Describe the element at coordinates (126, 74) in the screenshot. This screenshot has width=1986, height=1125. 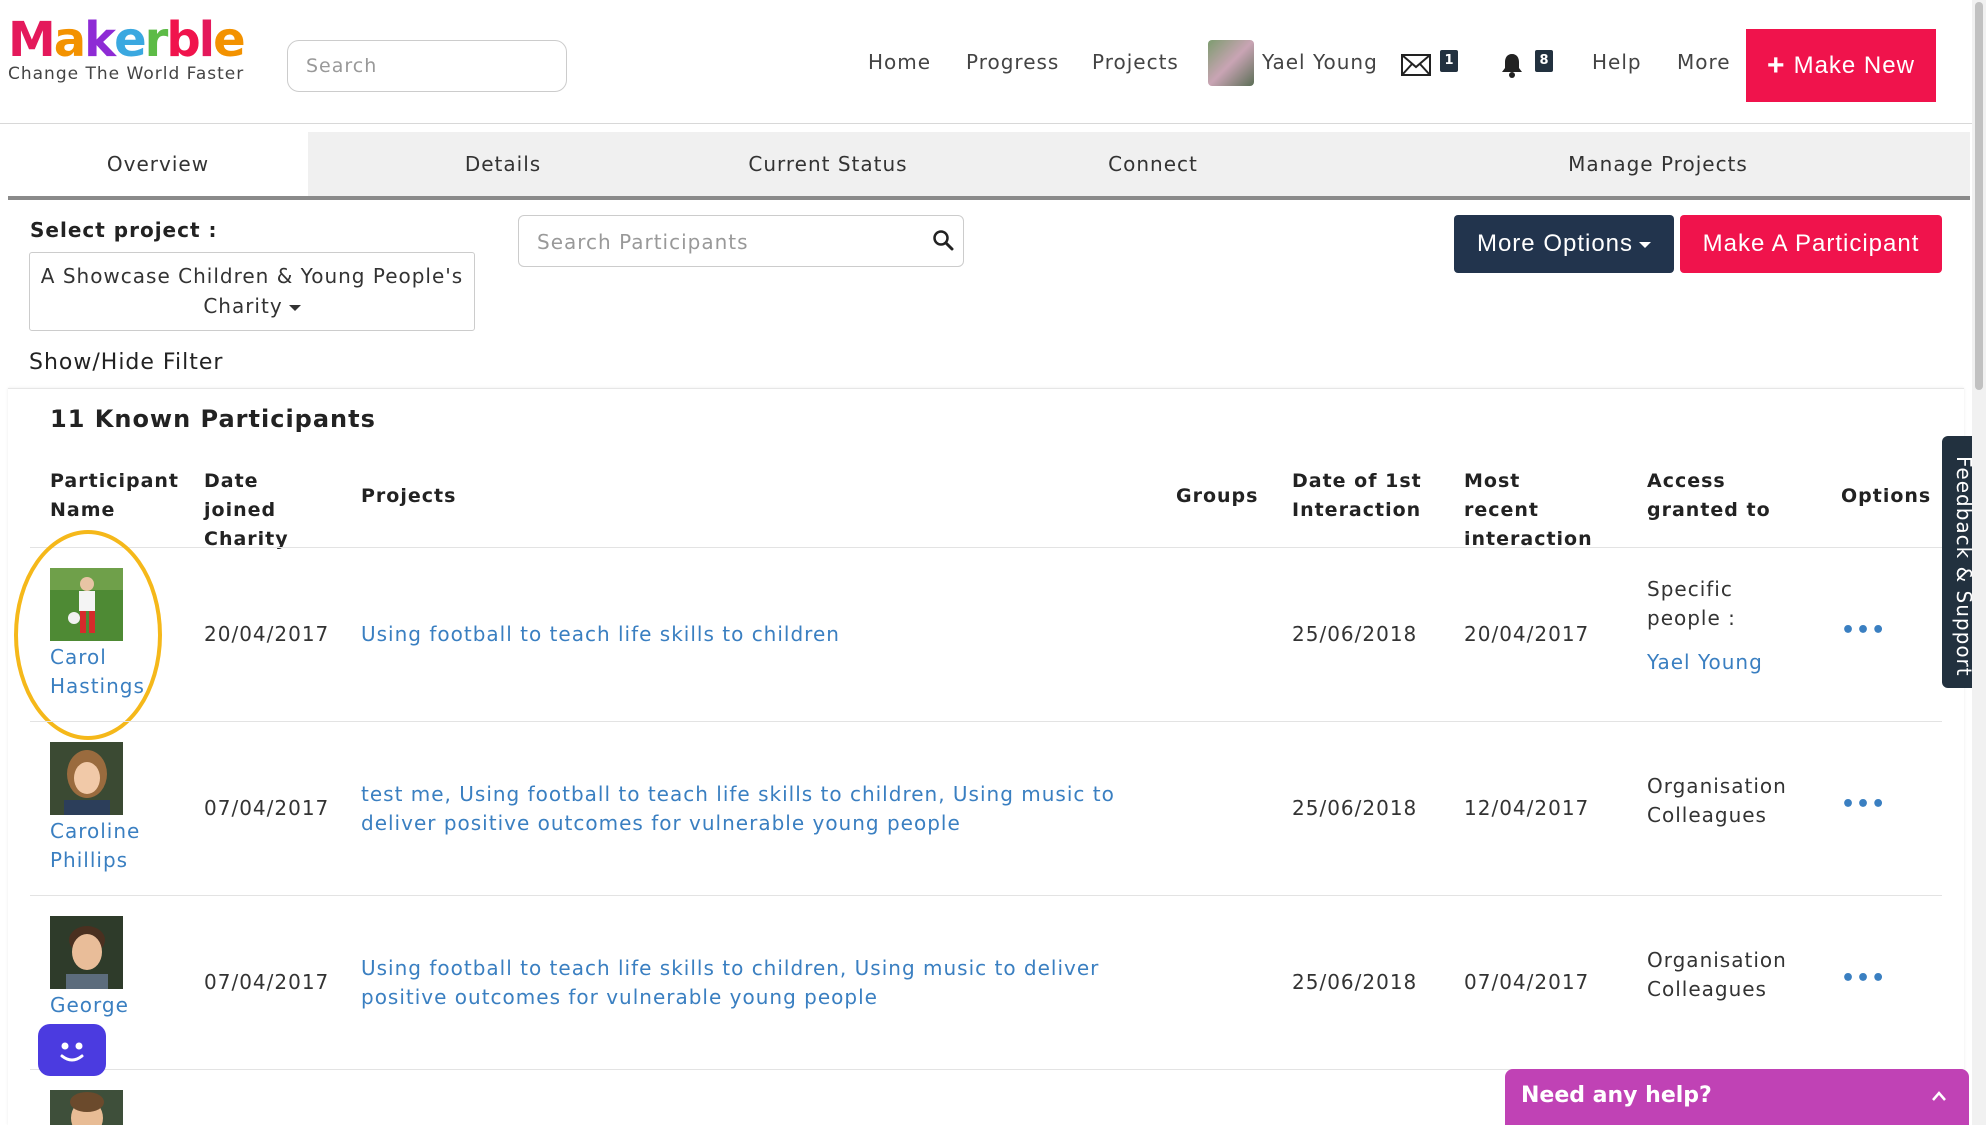
I see `logo-tagline: Change The World Faster` at that location.